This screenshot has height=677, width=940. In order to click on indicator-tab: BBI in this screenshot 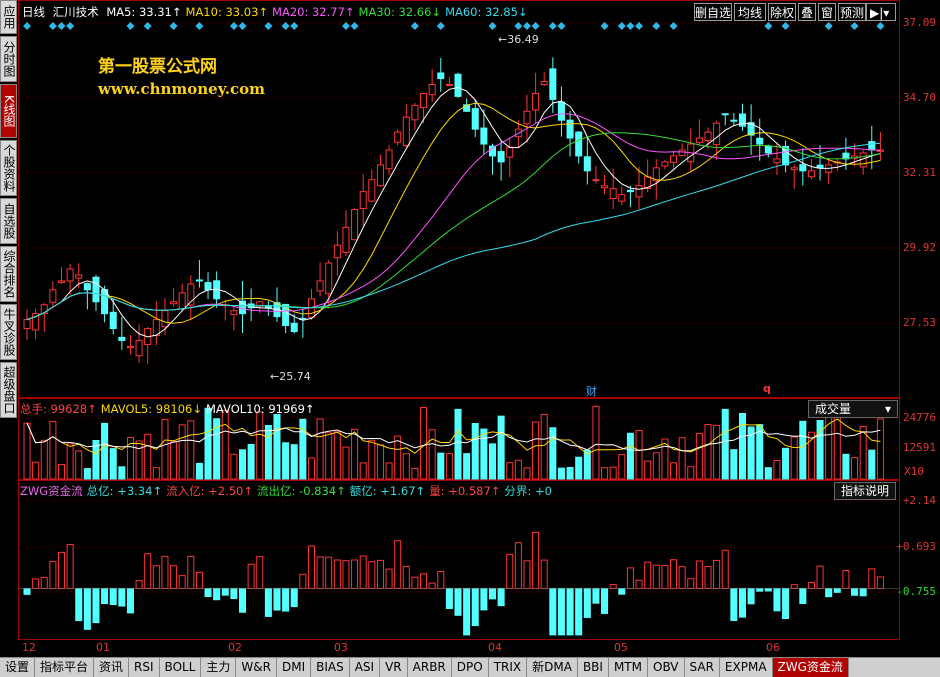, I will do `click(593, 667)`.